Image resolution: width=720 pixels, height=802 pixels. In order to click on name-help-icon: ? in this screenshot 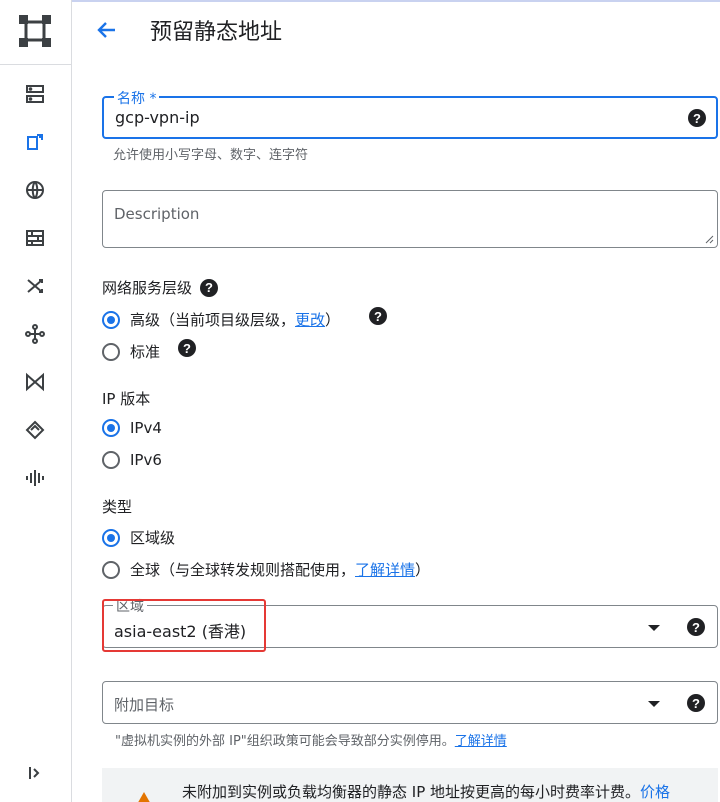, I will do `click(697, 118)`.